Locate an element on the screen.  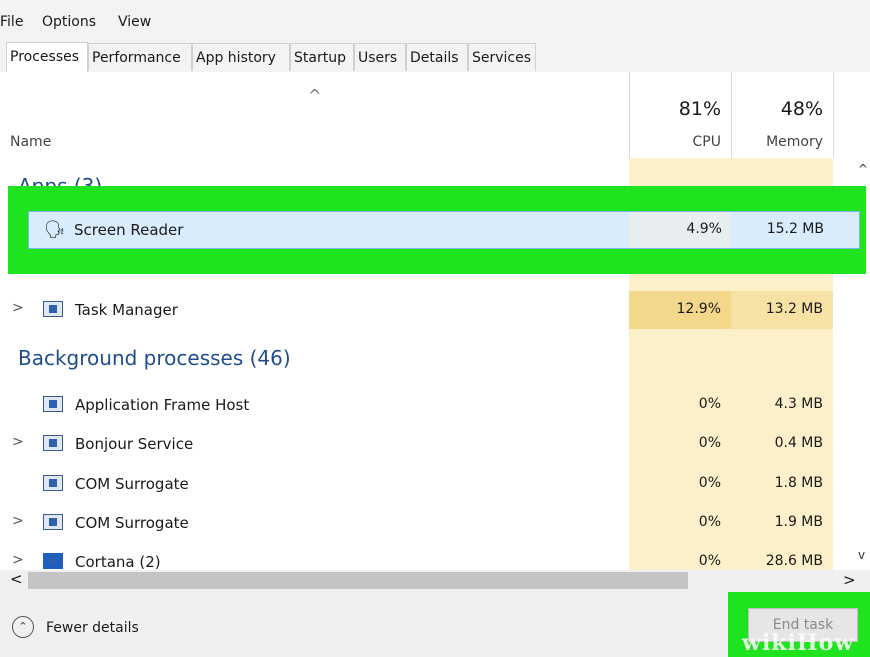
table-row: > Task Manager 12.9% 13.2 MB is located at coordinates (430, 310).